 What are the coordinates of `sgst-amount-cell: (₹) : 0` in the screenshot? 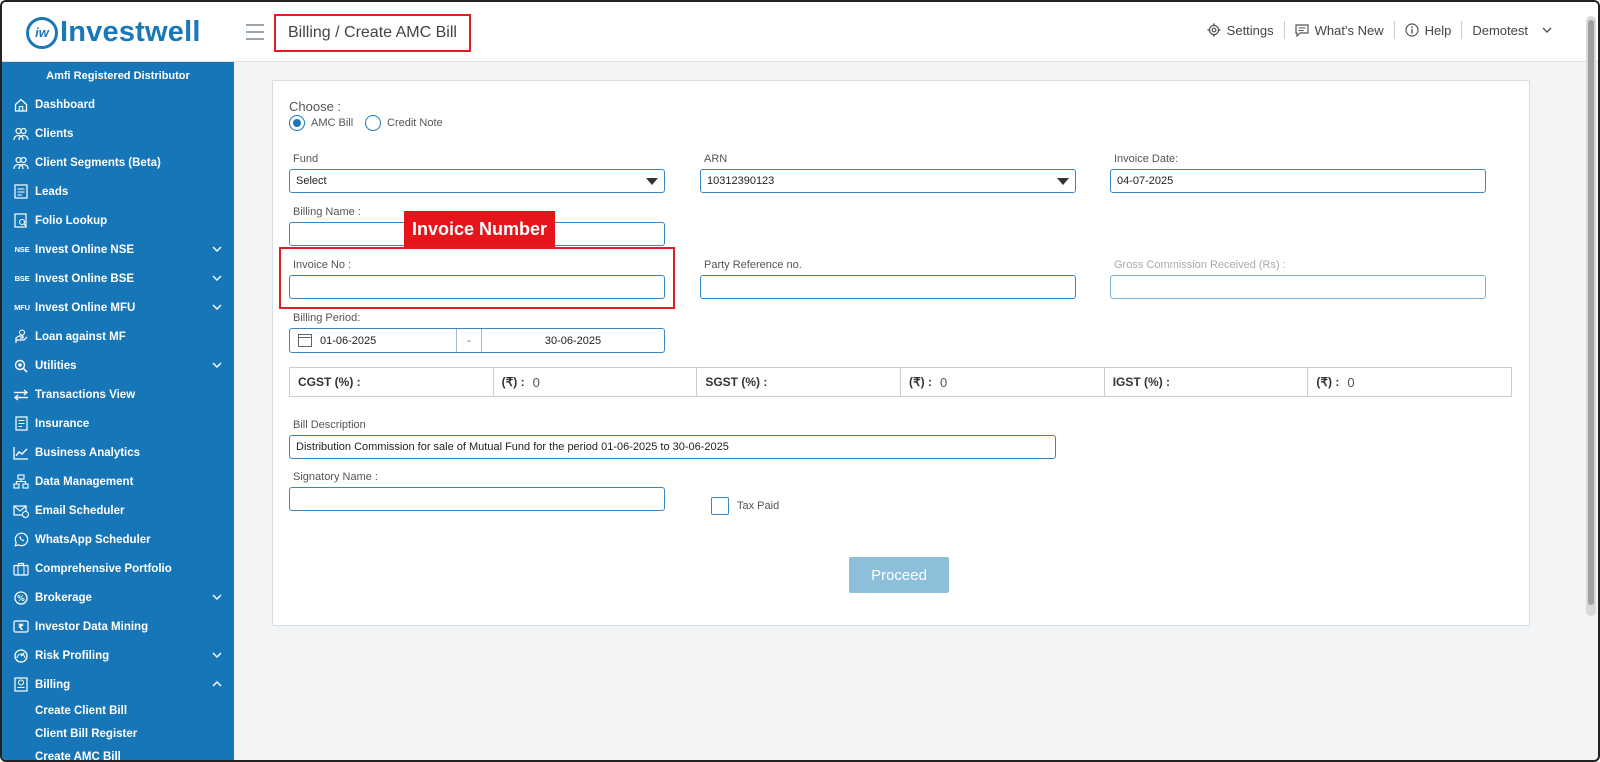 It's located at (1003, 382).